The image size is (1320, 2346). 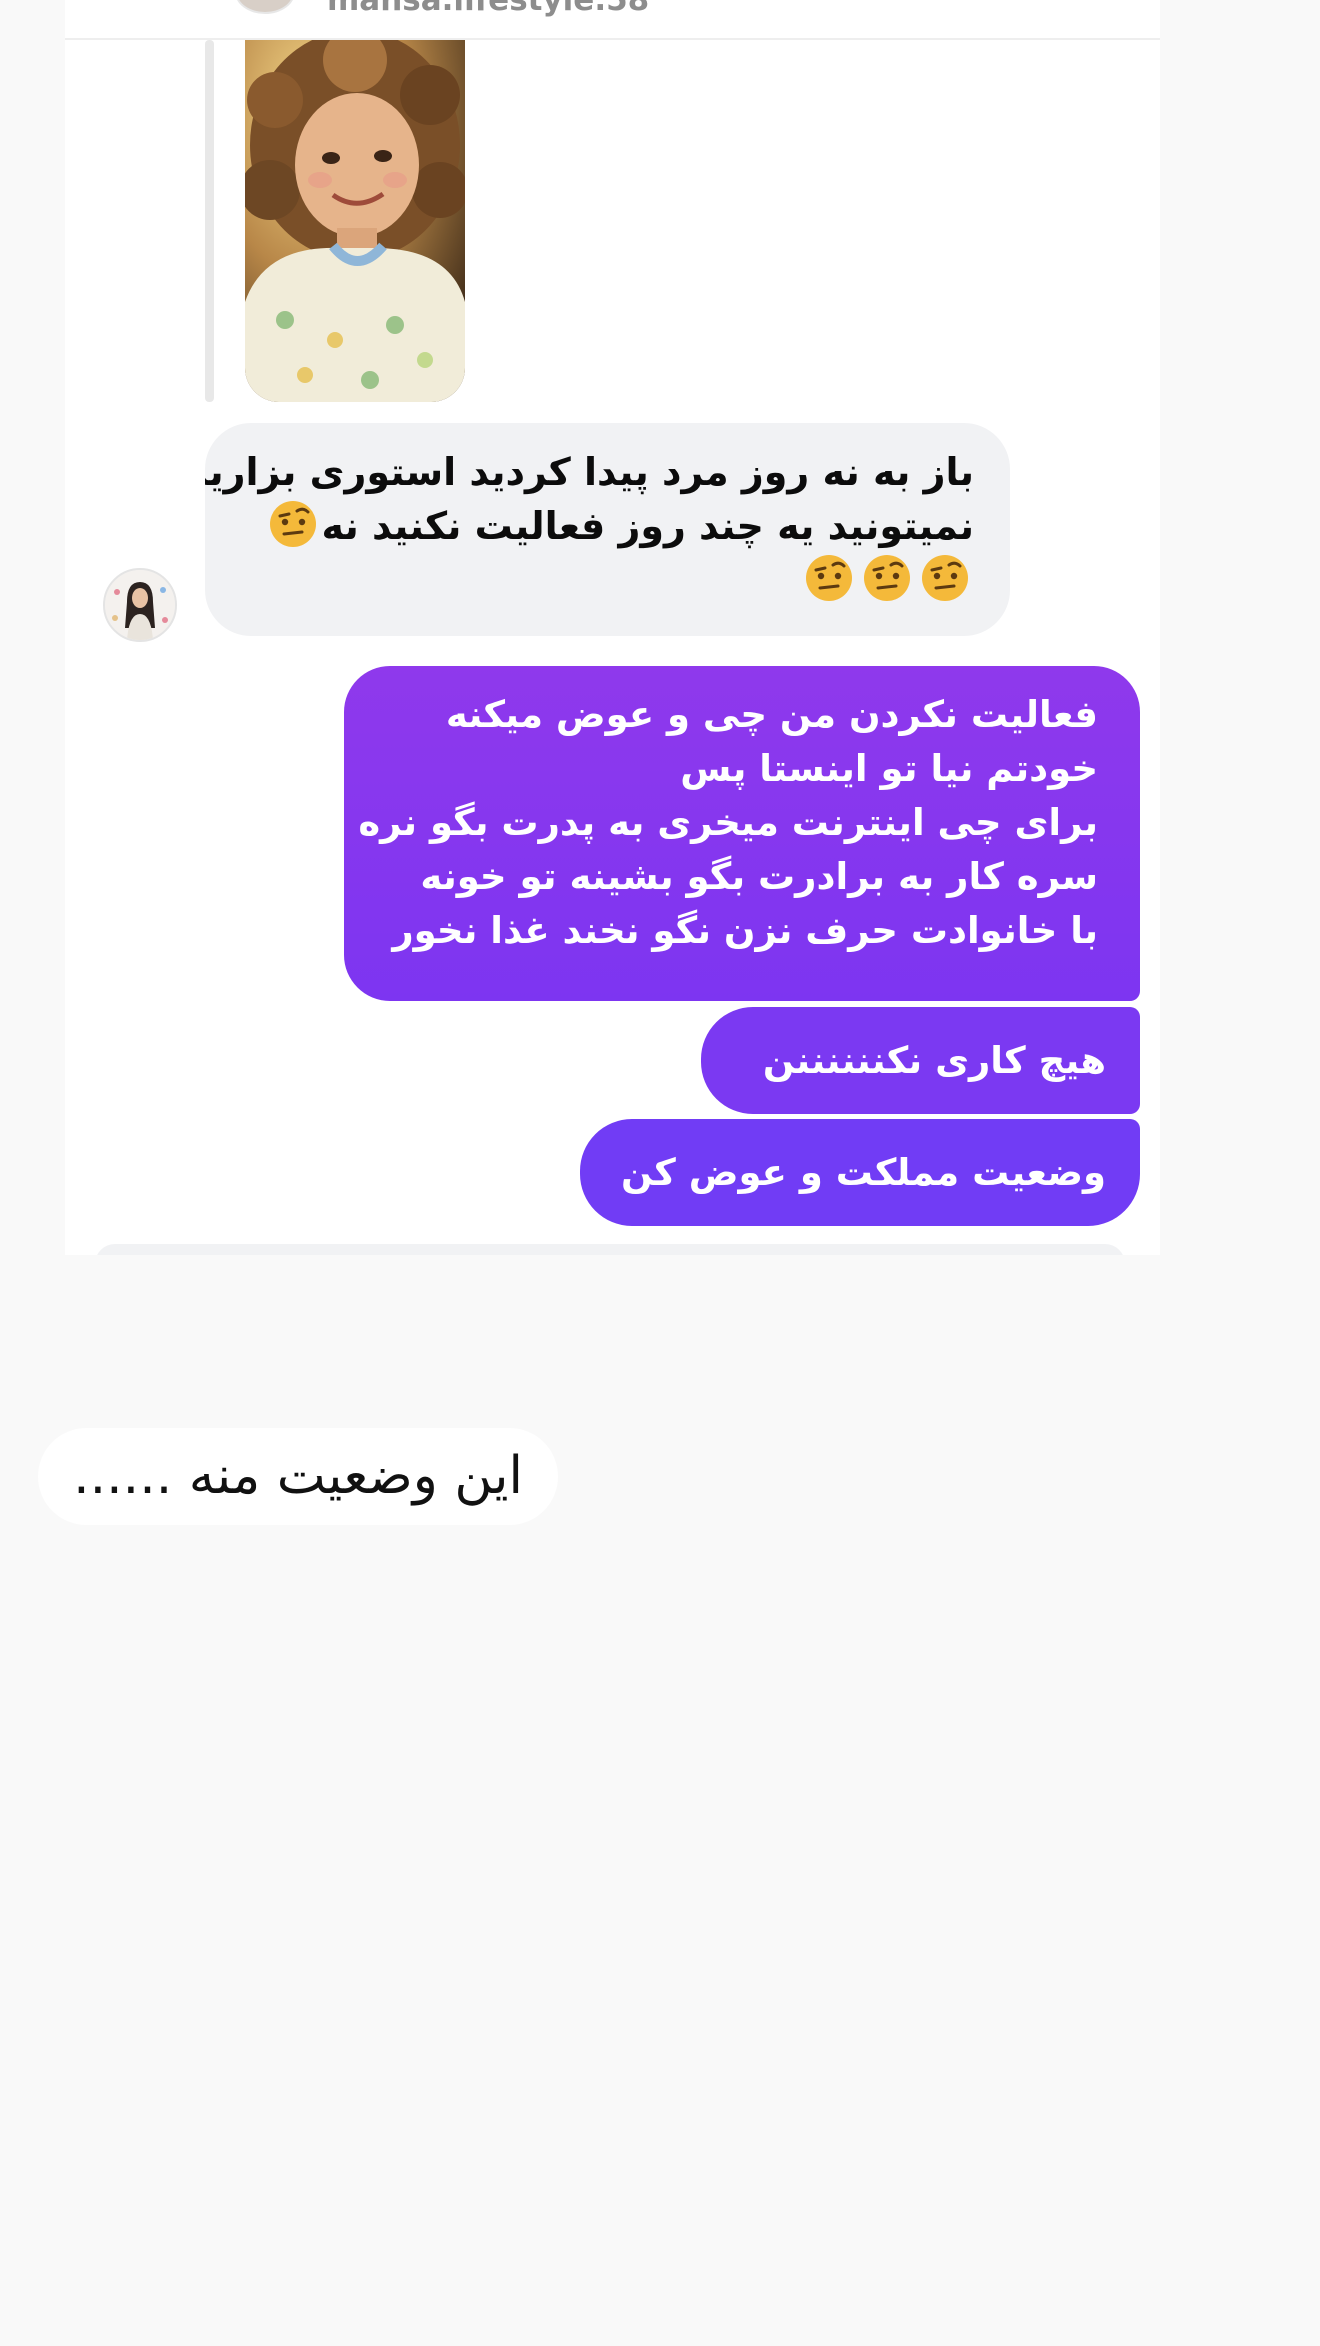 What do you see at coordinates (603, 526) in the screenshot?
I see `received-message-line-2: نمیتونید یه چند روز فعالیت نکنید نه` at bounding box center [603, 526].